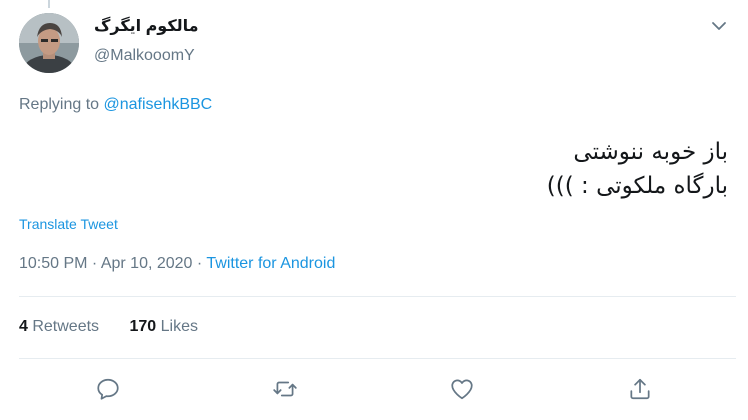 Image resolution: width=748 pixels, height=420 pixels. Describe the element at coordinates (53, 263) in the screenshot. I see `tweet-time: 10:50 PM` at that location.